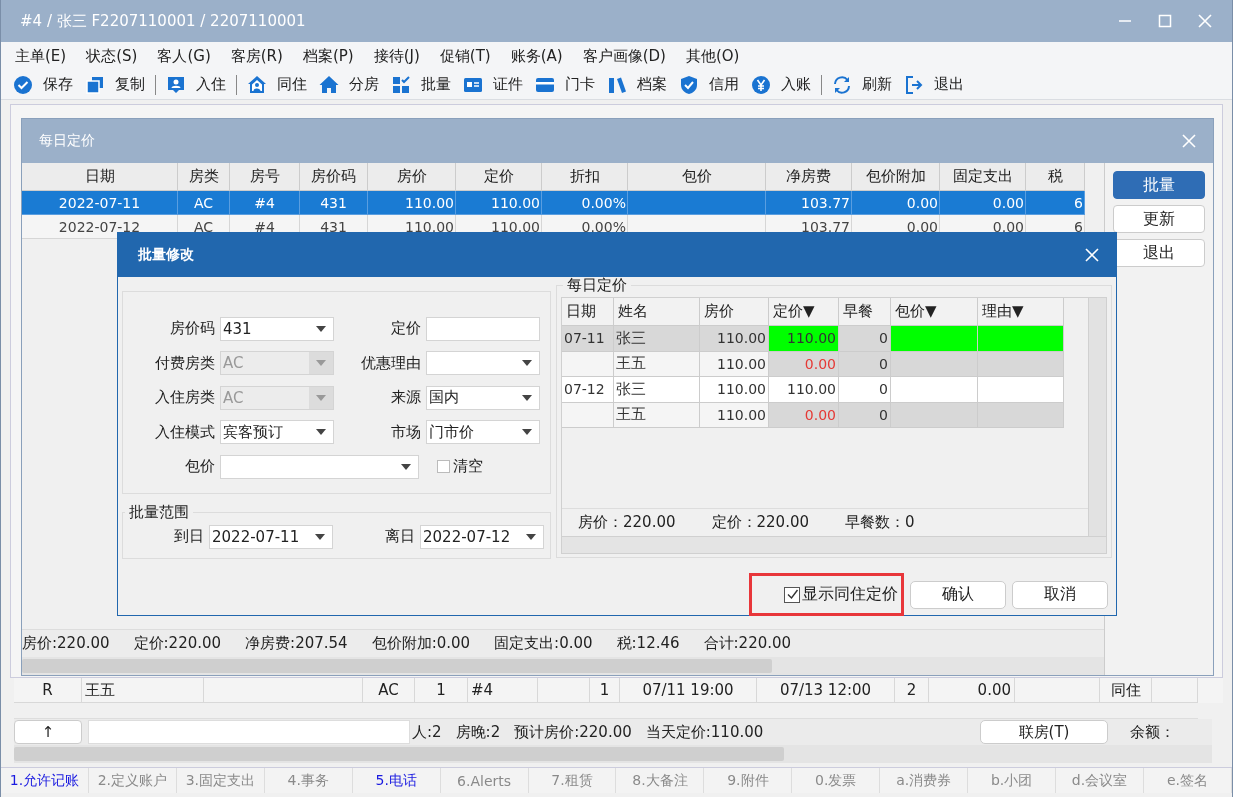  I want to click on text-field, so click(483, 328).